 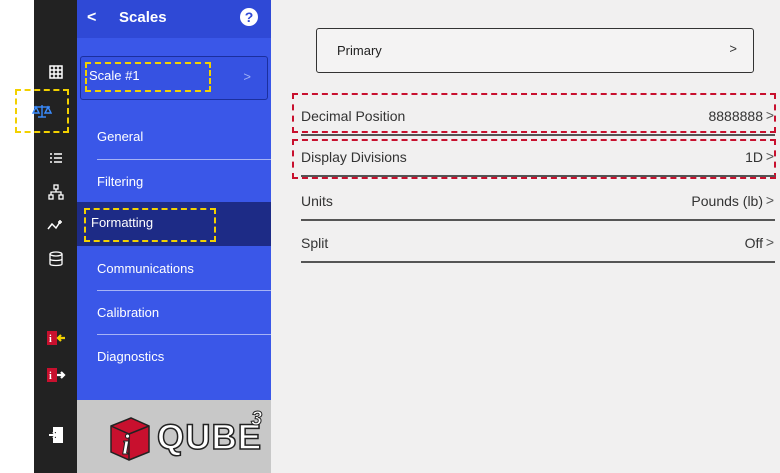 I want to click on iqube-logo: i QUBE 3, so click(x=174, y=436).